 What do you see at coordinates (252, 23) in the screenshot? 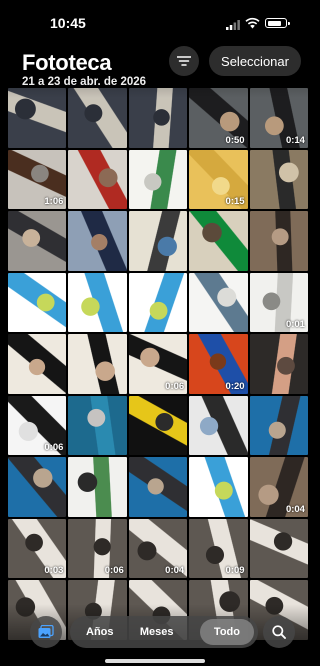
I see `wifi-icon` at bounding box center [252, 23].